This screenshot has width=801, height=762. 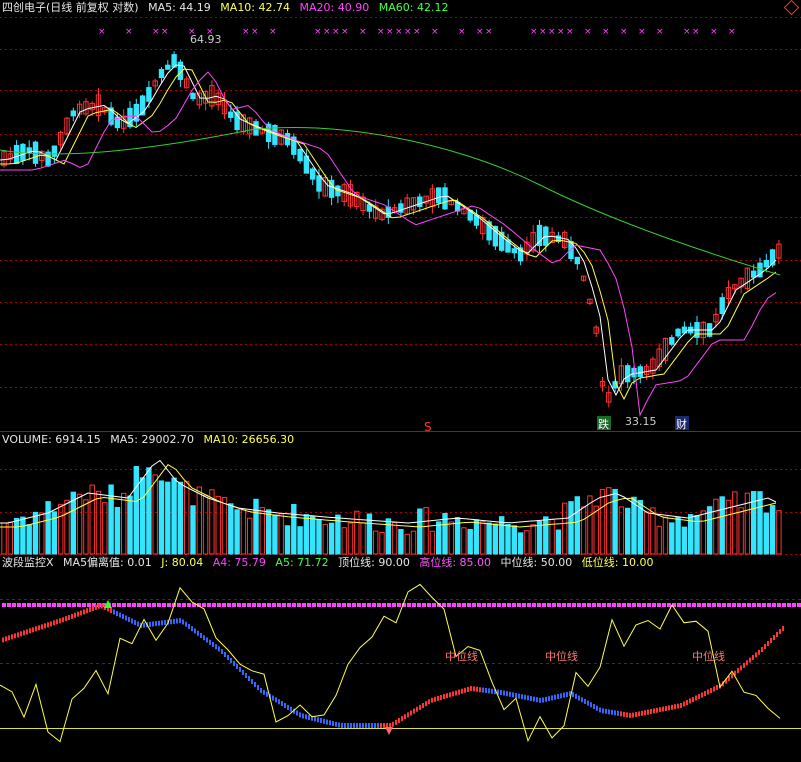 I want to click on indicator-name: 波段监控X, so click(x=28, y=562).